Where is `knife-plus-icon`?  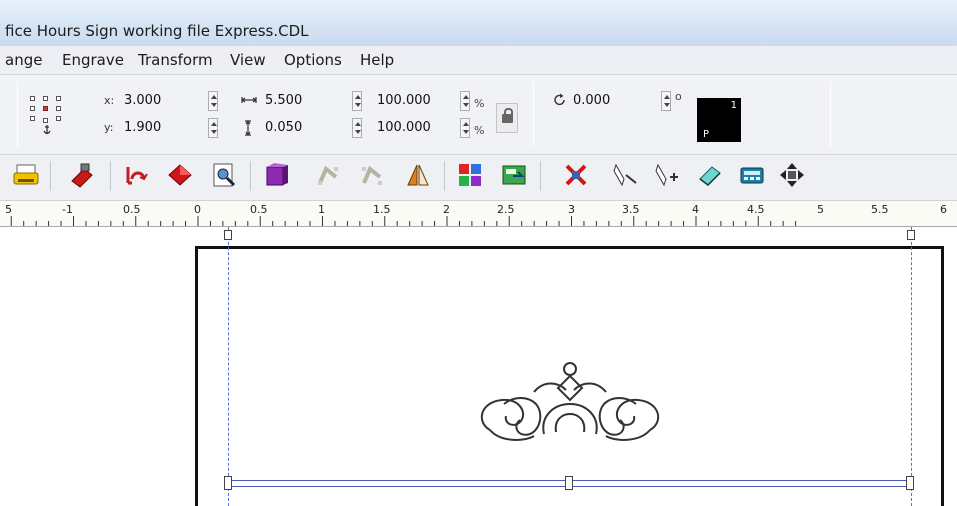
knife-plus-icon is located at coordinates (666, 175).